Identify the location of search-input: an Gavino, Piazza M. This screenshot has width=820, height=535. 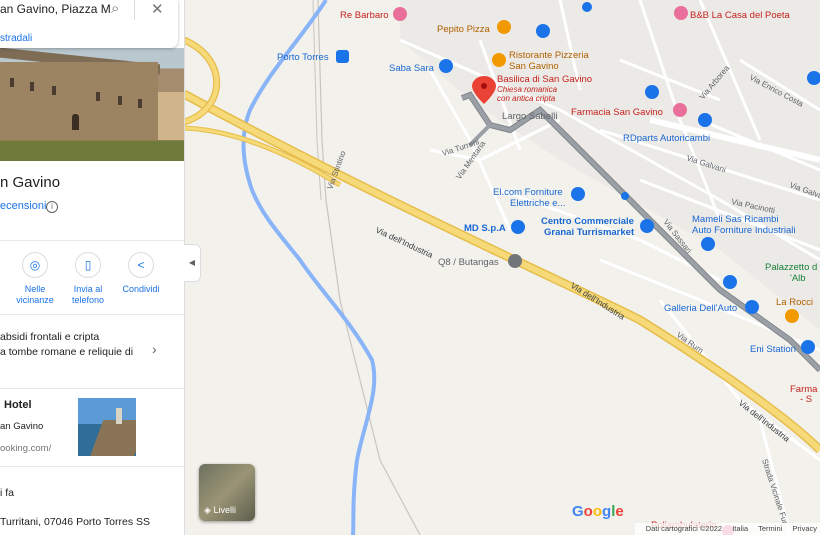
(55, 9).